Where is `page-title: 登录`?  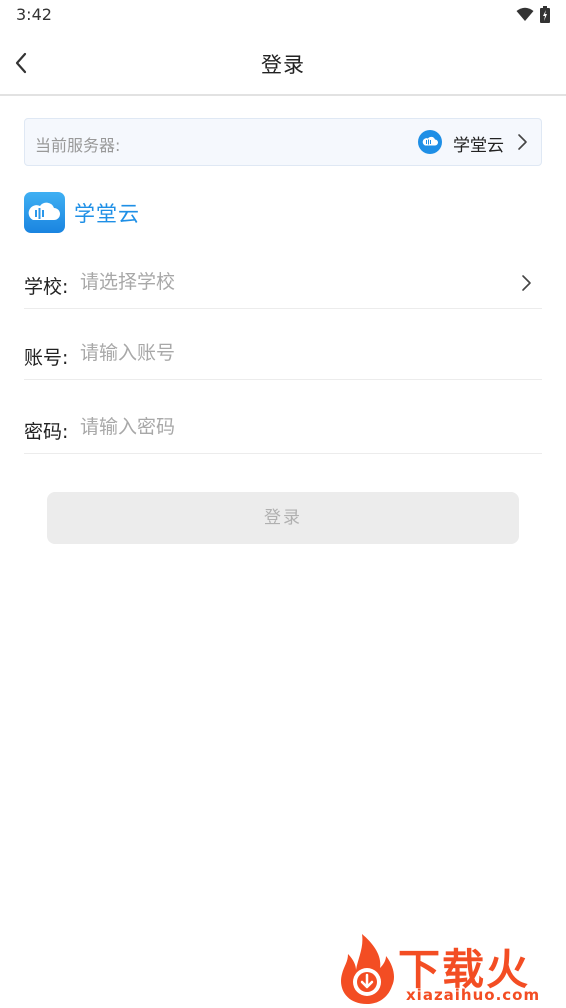
page-title: 登录 is located at coordinates (283, 65).